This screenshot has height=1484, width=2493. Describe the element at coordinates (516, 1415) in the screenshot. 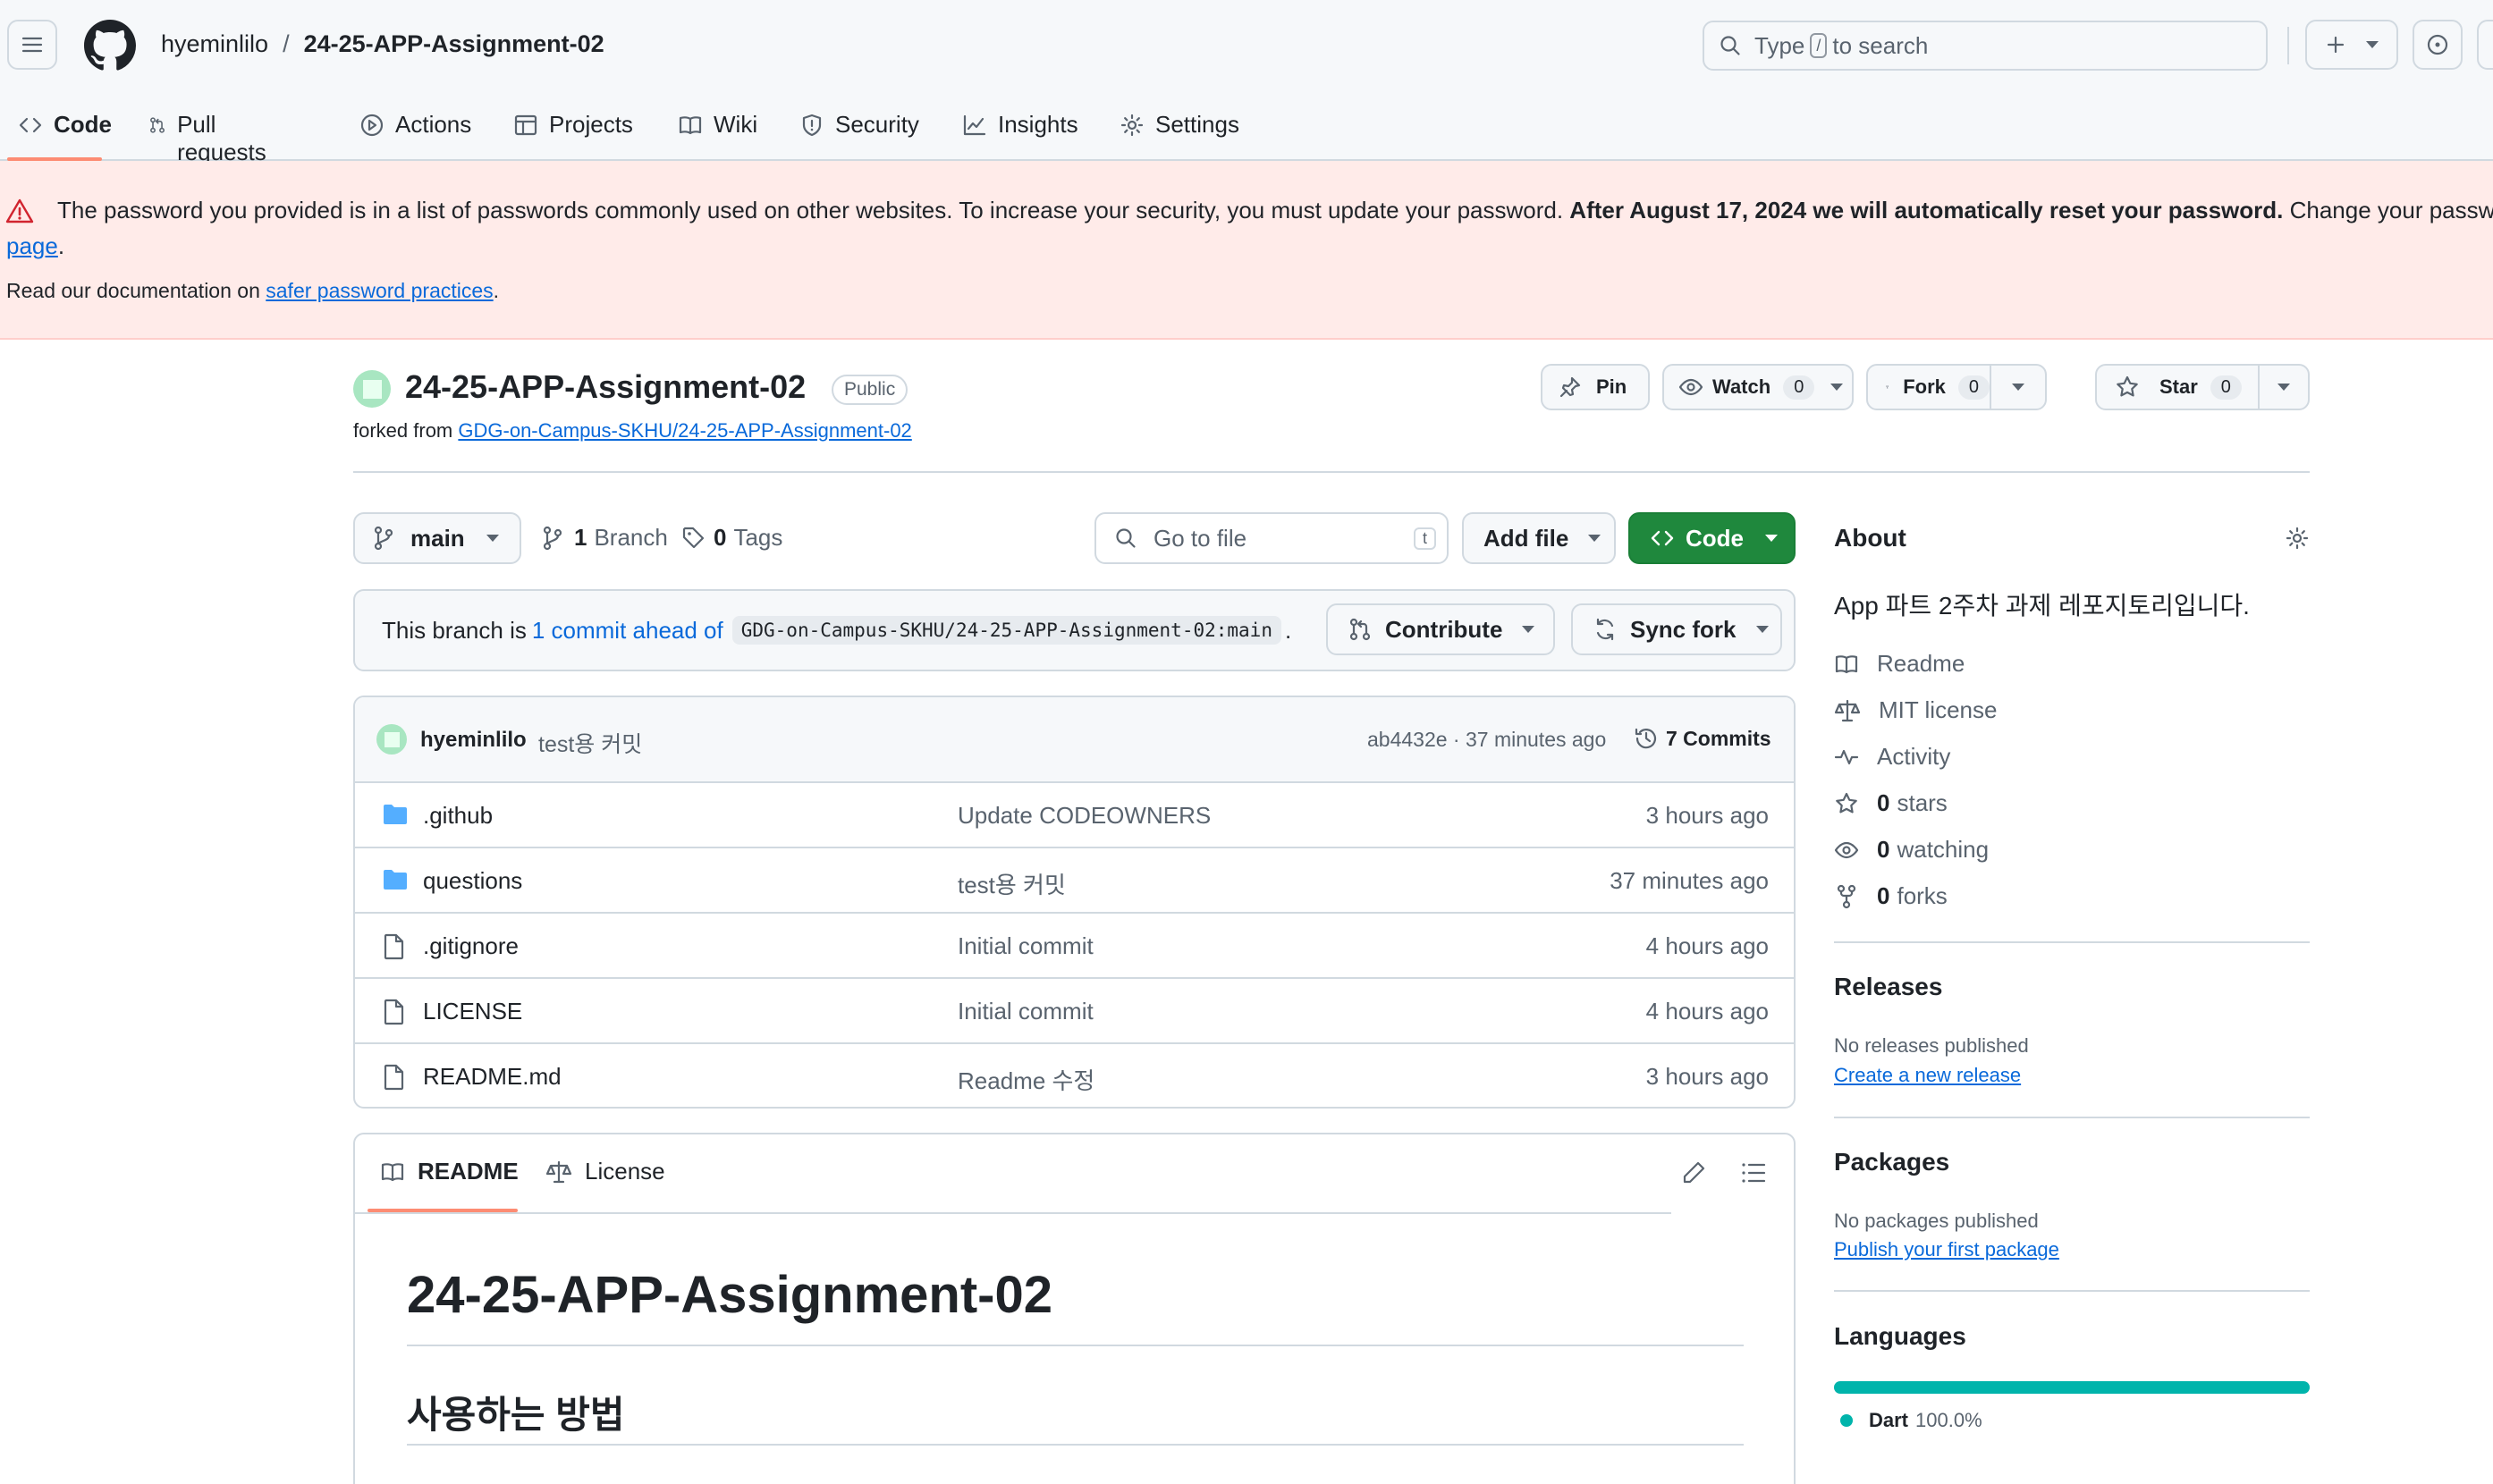

I see `readme-h2: 사용하는 방법` at that location.